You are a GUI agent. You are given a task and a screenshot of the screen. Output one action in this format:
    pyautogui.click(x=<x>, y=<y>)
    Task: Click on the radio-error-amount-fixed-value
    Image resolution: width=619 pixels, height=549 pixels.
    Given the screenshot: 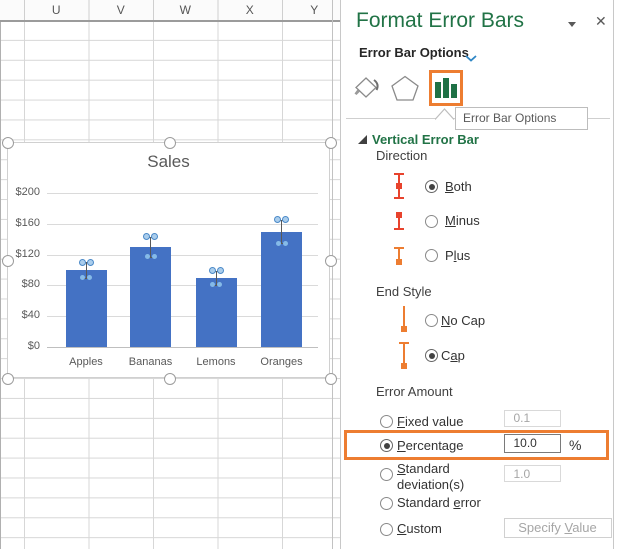 What is the action you would take?
    pyautogui.click(x=386, y=421)
    